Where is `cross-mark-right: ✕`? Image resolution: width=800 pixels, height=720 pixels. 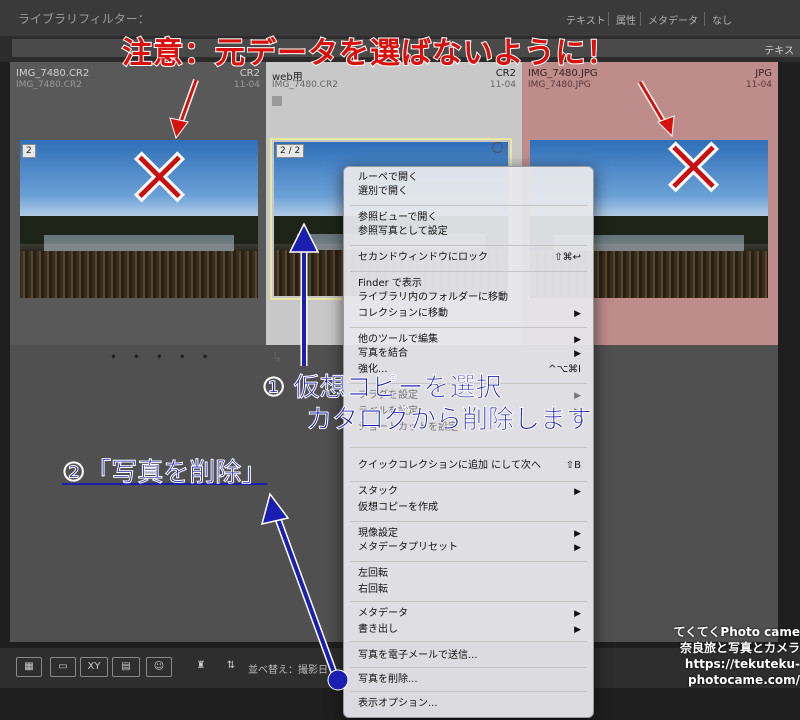 cross-mark-right: ✕ is located at coordinates (693, 169).